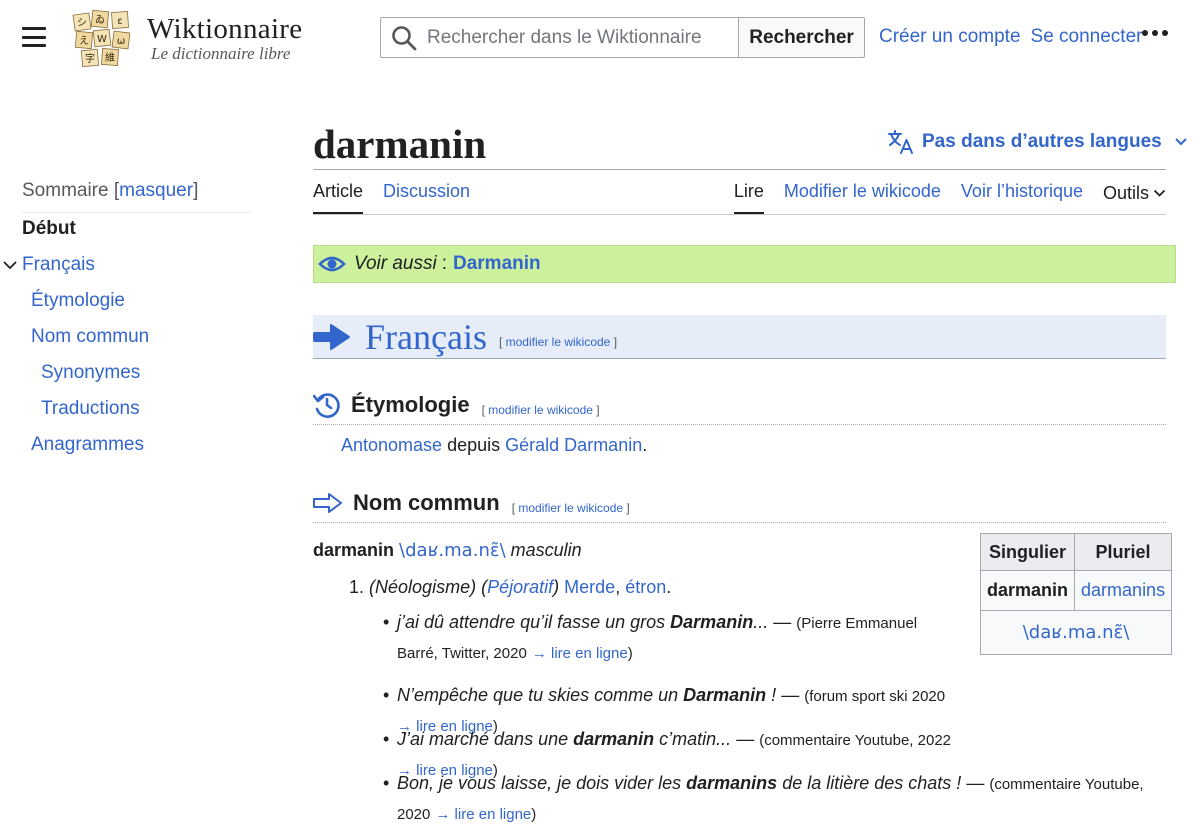 The width and height of the screenshot is (1200, 833). What do you see at coordinates (426, 198) in the screenshot?
I see `tab-discussion: Discussion` at bounding box center [426, 198].